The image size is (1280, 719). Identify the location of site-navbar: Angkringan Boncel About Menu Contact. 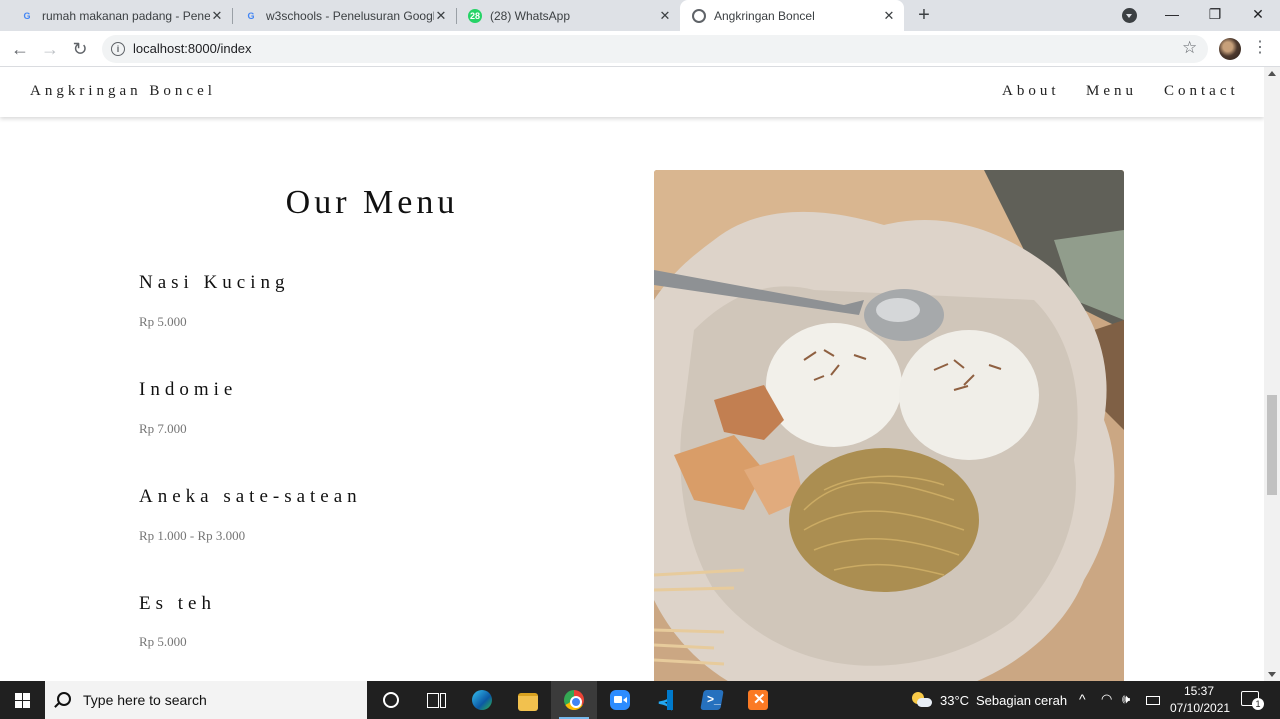
(632, 92).